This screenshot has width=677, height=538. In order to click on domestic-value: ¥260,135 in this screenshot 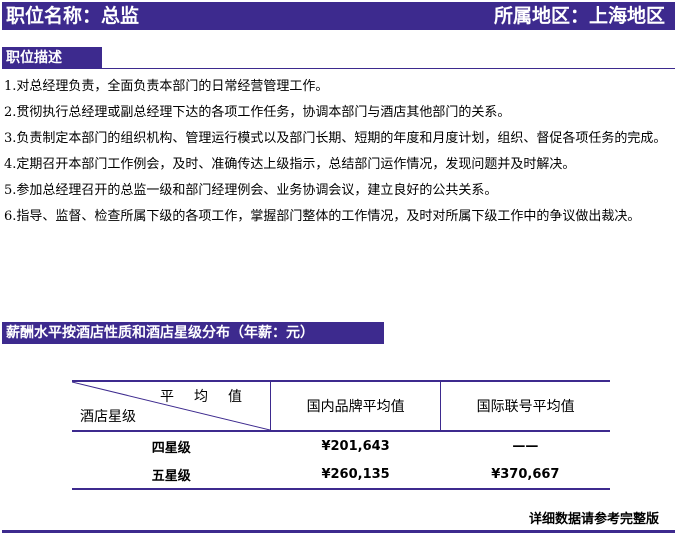, I will do `click(355, 475)`.